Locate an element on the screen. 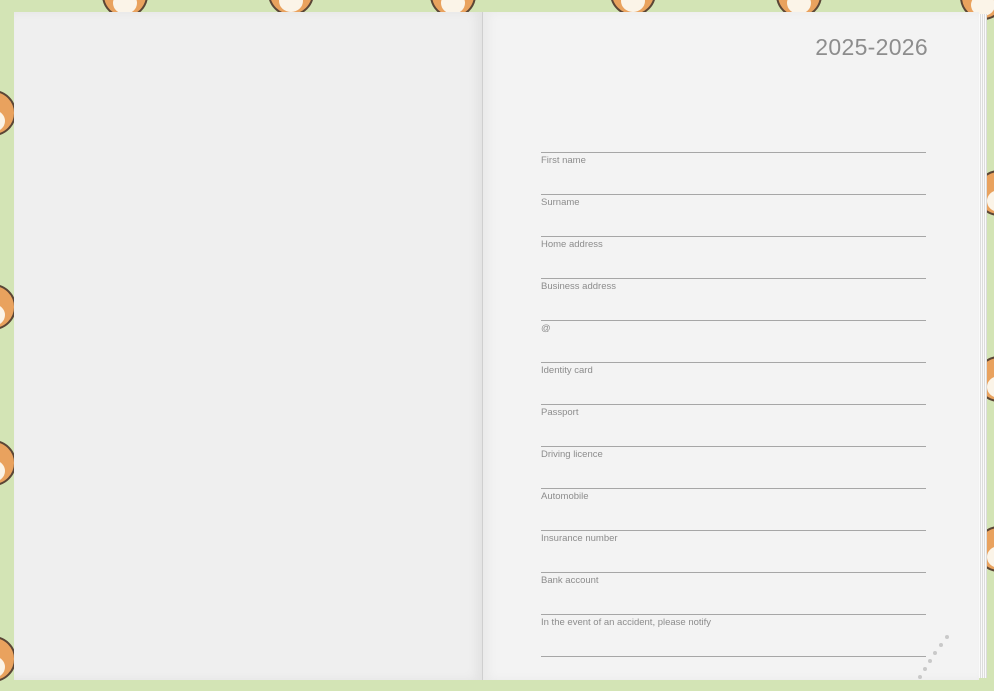 The image size is (994, 691). driving-licence-field: Driving licence is located at coordinates (733, 467).